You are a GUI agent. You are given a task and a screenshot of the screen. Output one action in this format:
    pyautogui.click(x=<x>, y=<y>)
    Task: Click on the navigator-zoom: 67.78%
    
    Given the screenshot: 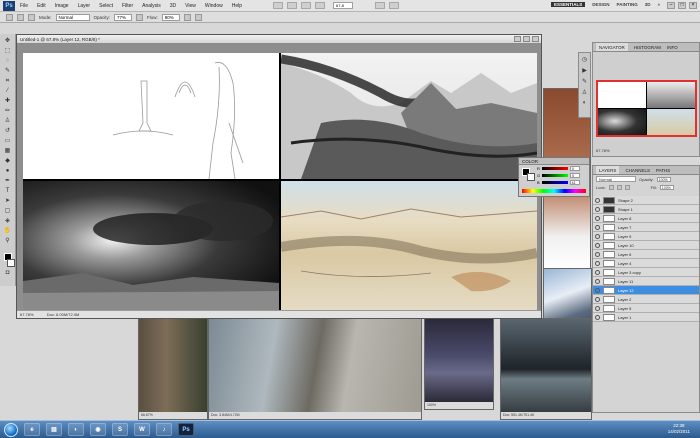 What is the action you would take?
    pyautogui.click(x=603, y=150)
    